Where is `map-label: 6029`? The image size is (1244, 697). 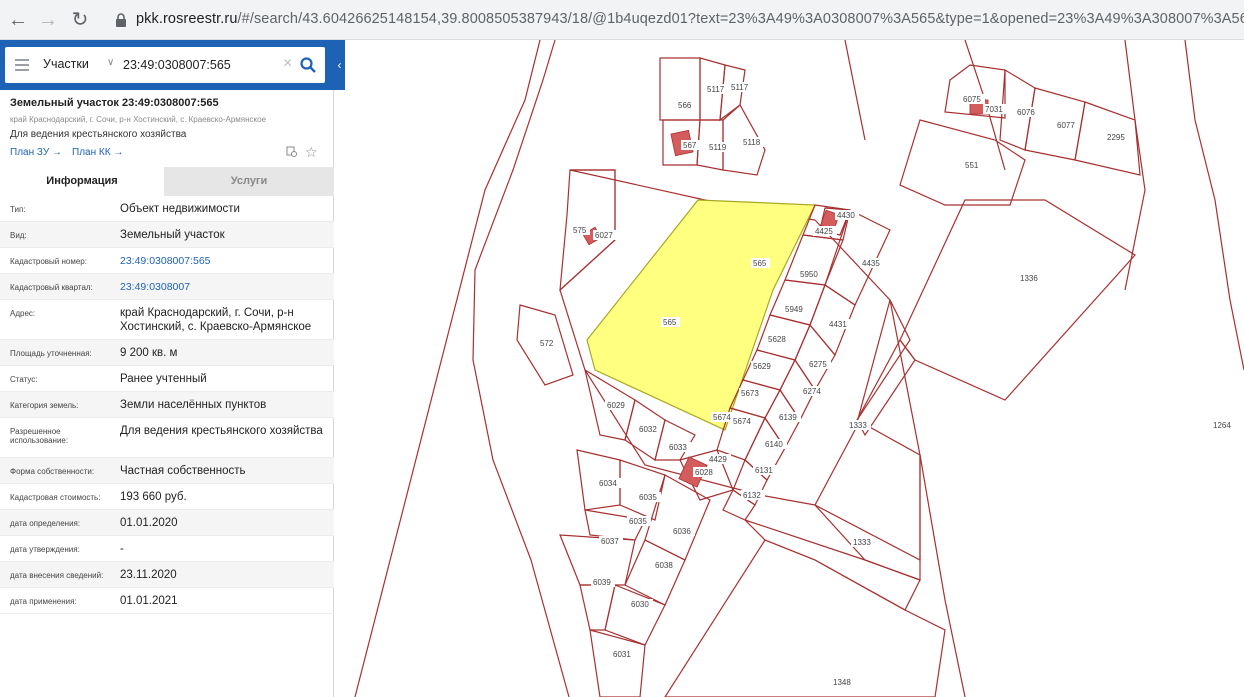
map-label: 6029 is located at coordinates (616, 405).